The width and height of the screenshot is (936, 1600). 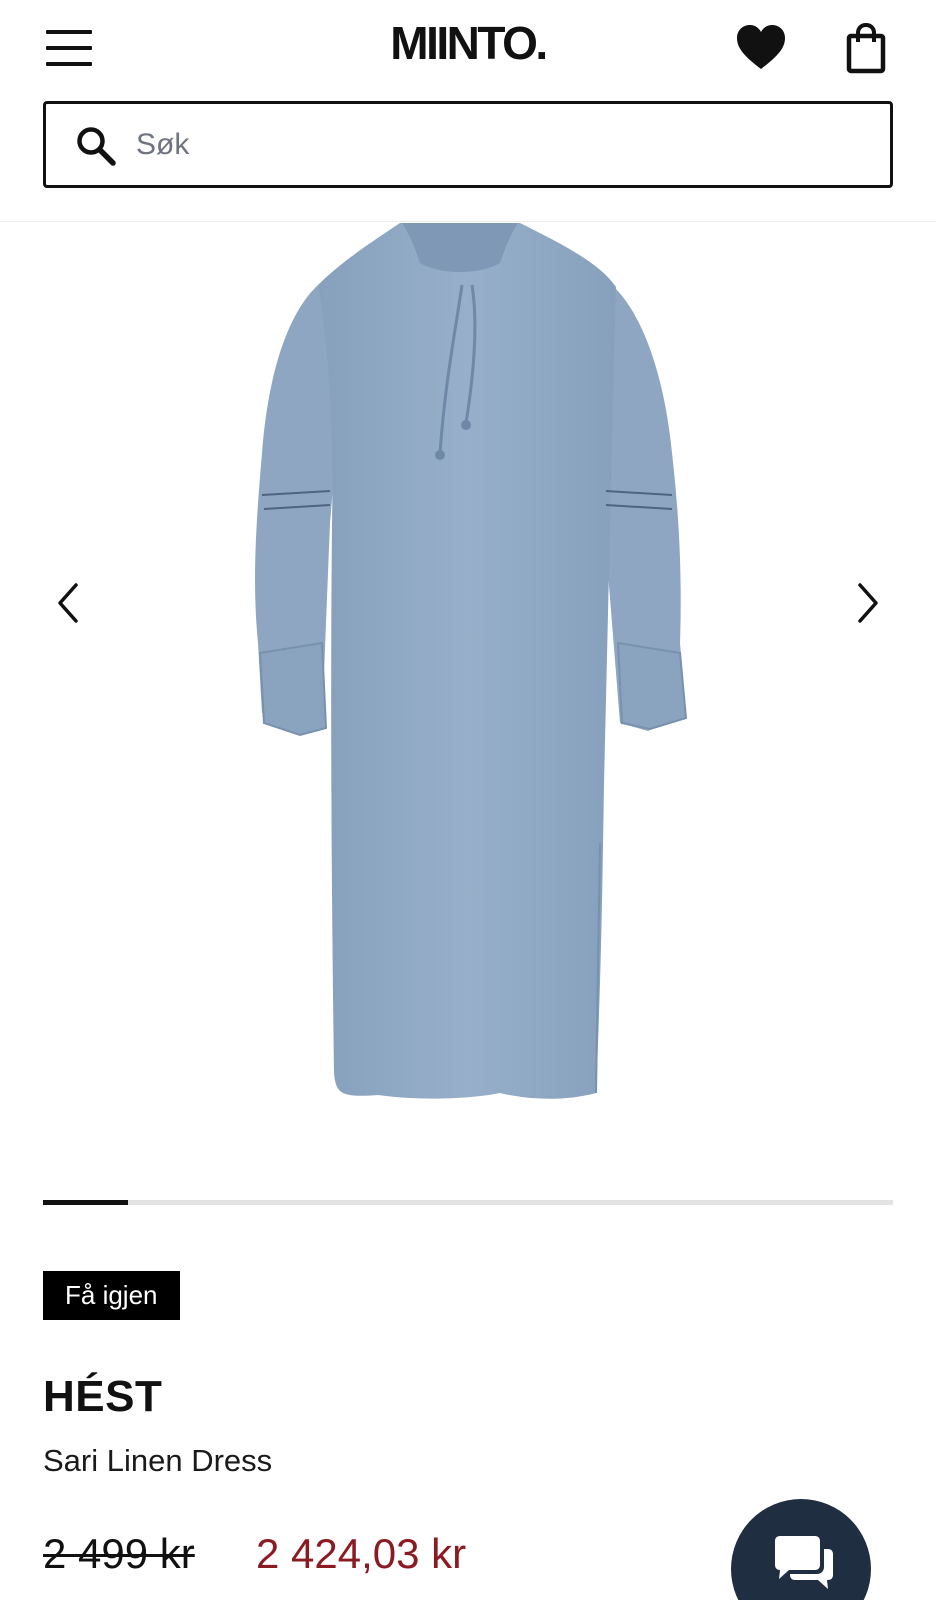 What do you see at coordinates (102, 1397) in the screenshot?
I see `product-brand: HÉST` at bounding box center [102, 1397].